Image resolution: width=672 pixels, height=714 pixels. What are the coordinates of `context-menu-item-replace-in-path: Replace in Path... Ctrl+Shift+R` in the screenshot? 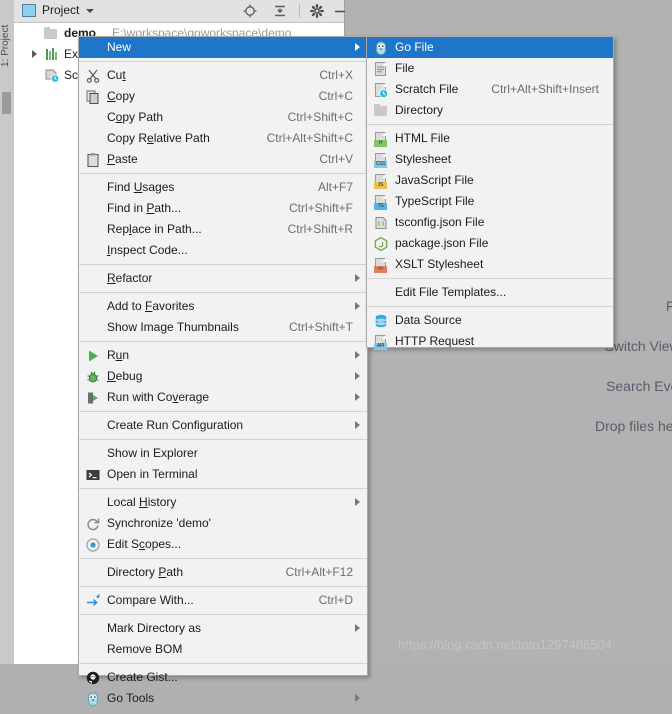 It's located at (223, 229).